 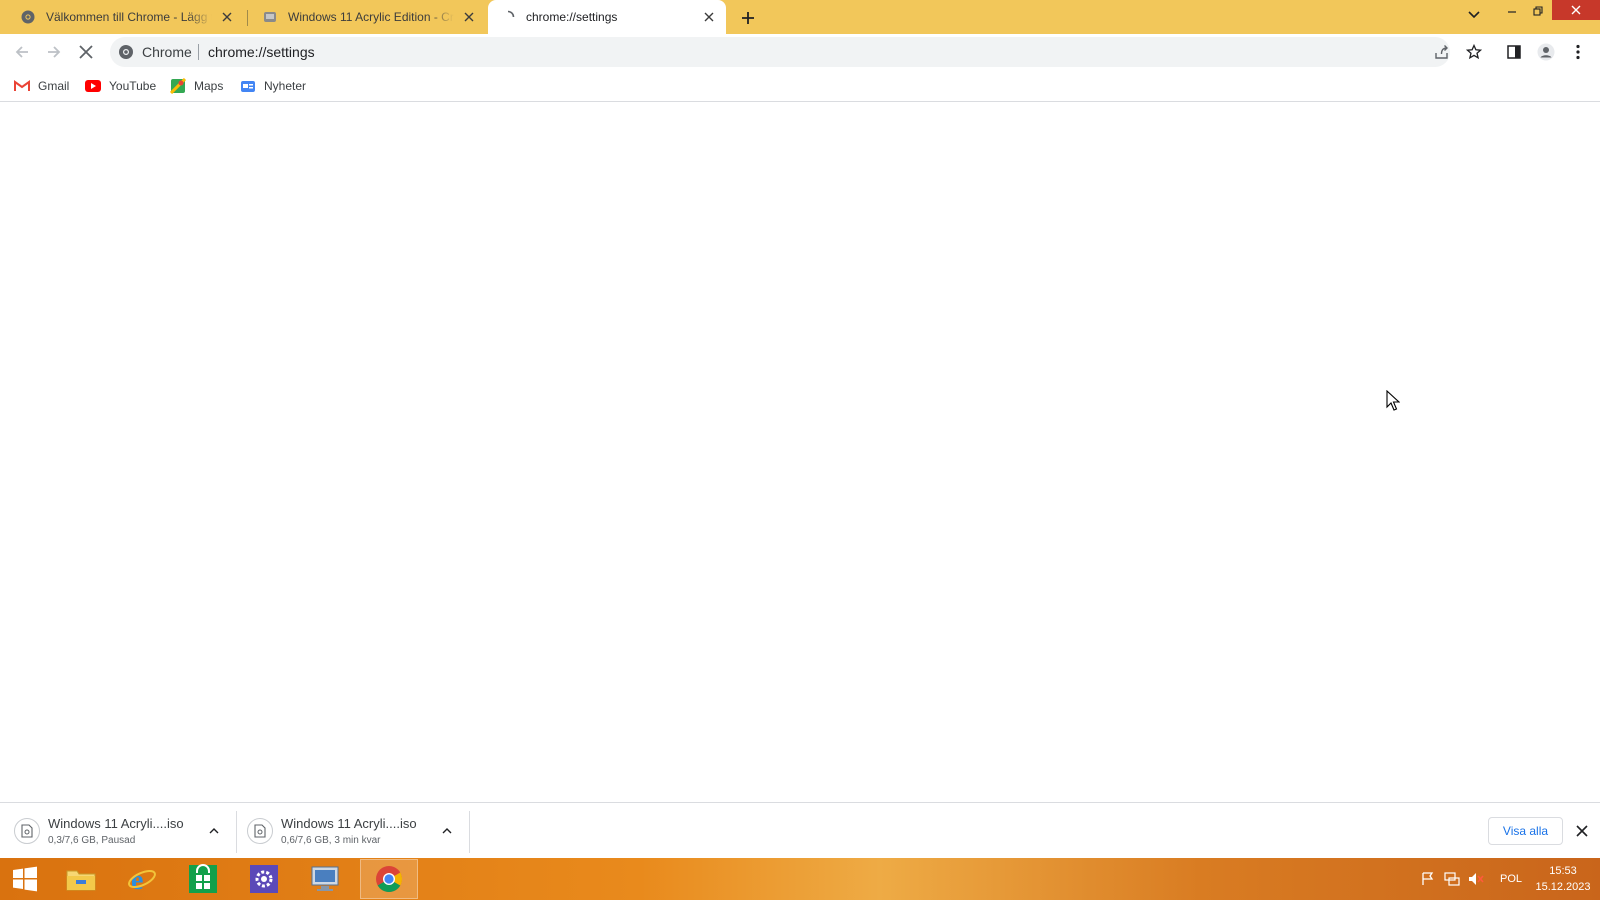 What do you see at coordinates (1563, 887) in the screenshot?
I see `clock-date: 15.12.2023` at bounding box center [1563, 887].